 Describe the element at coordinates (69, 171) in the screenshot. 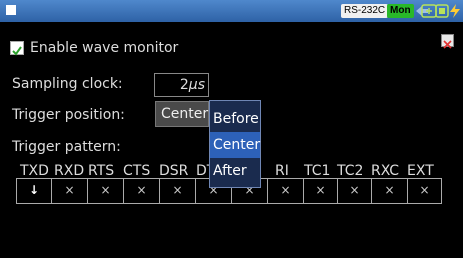

I see `signal-header: RXD` at that location.